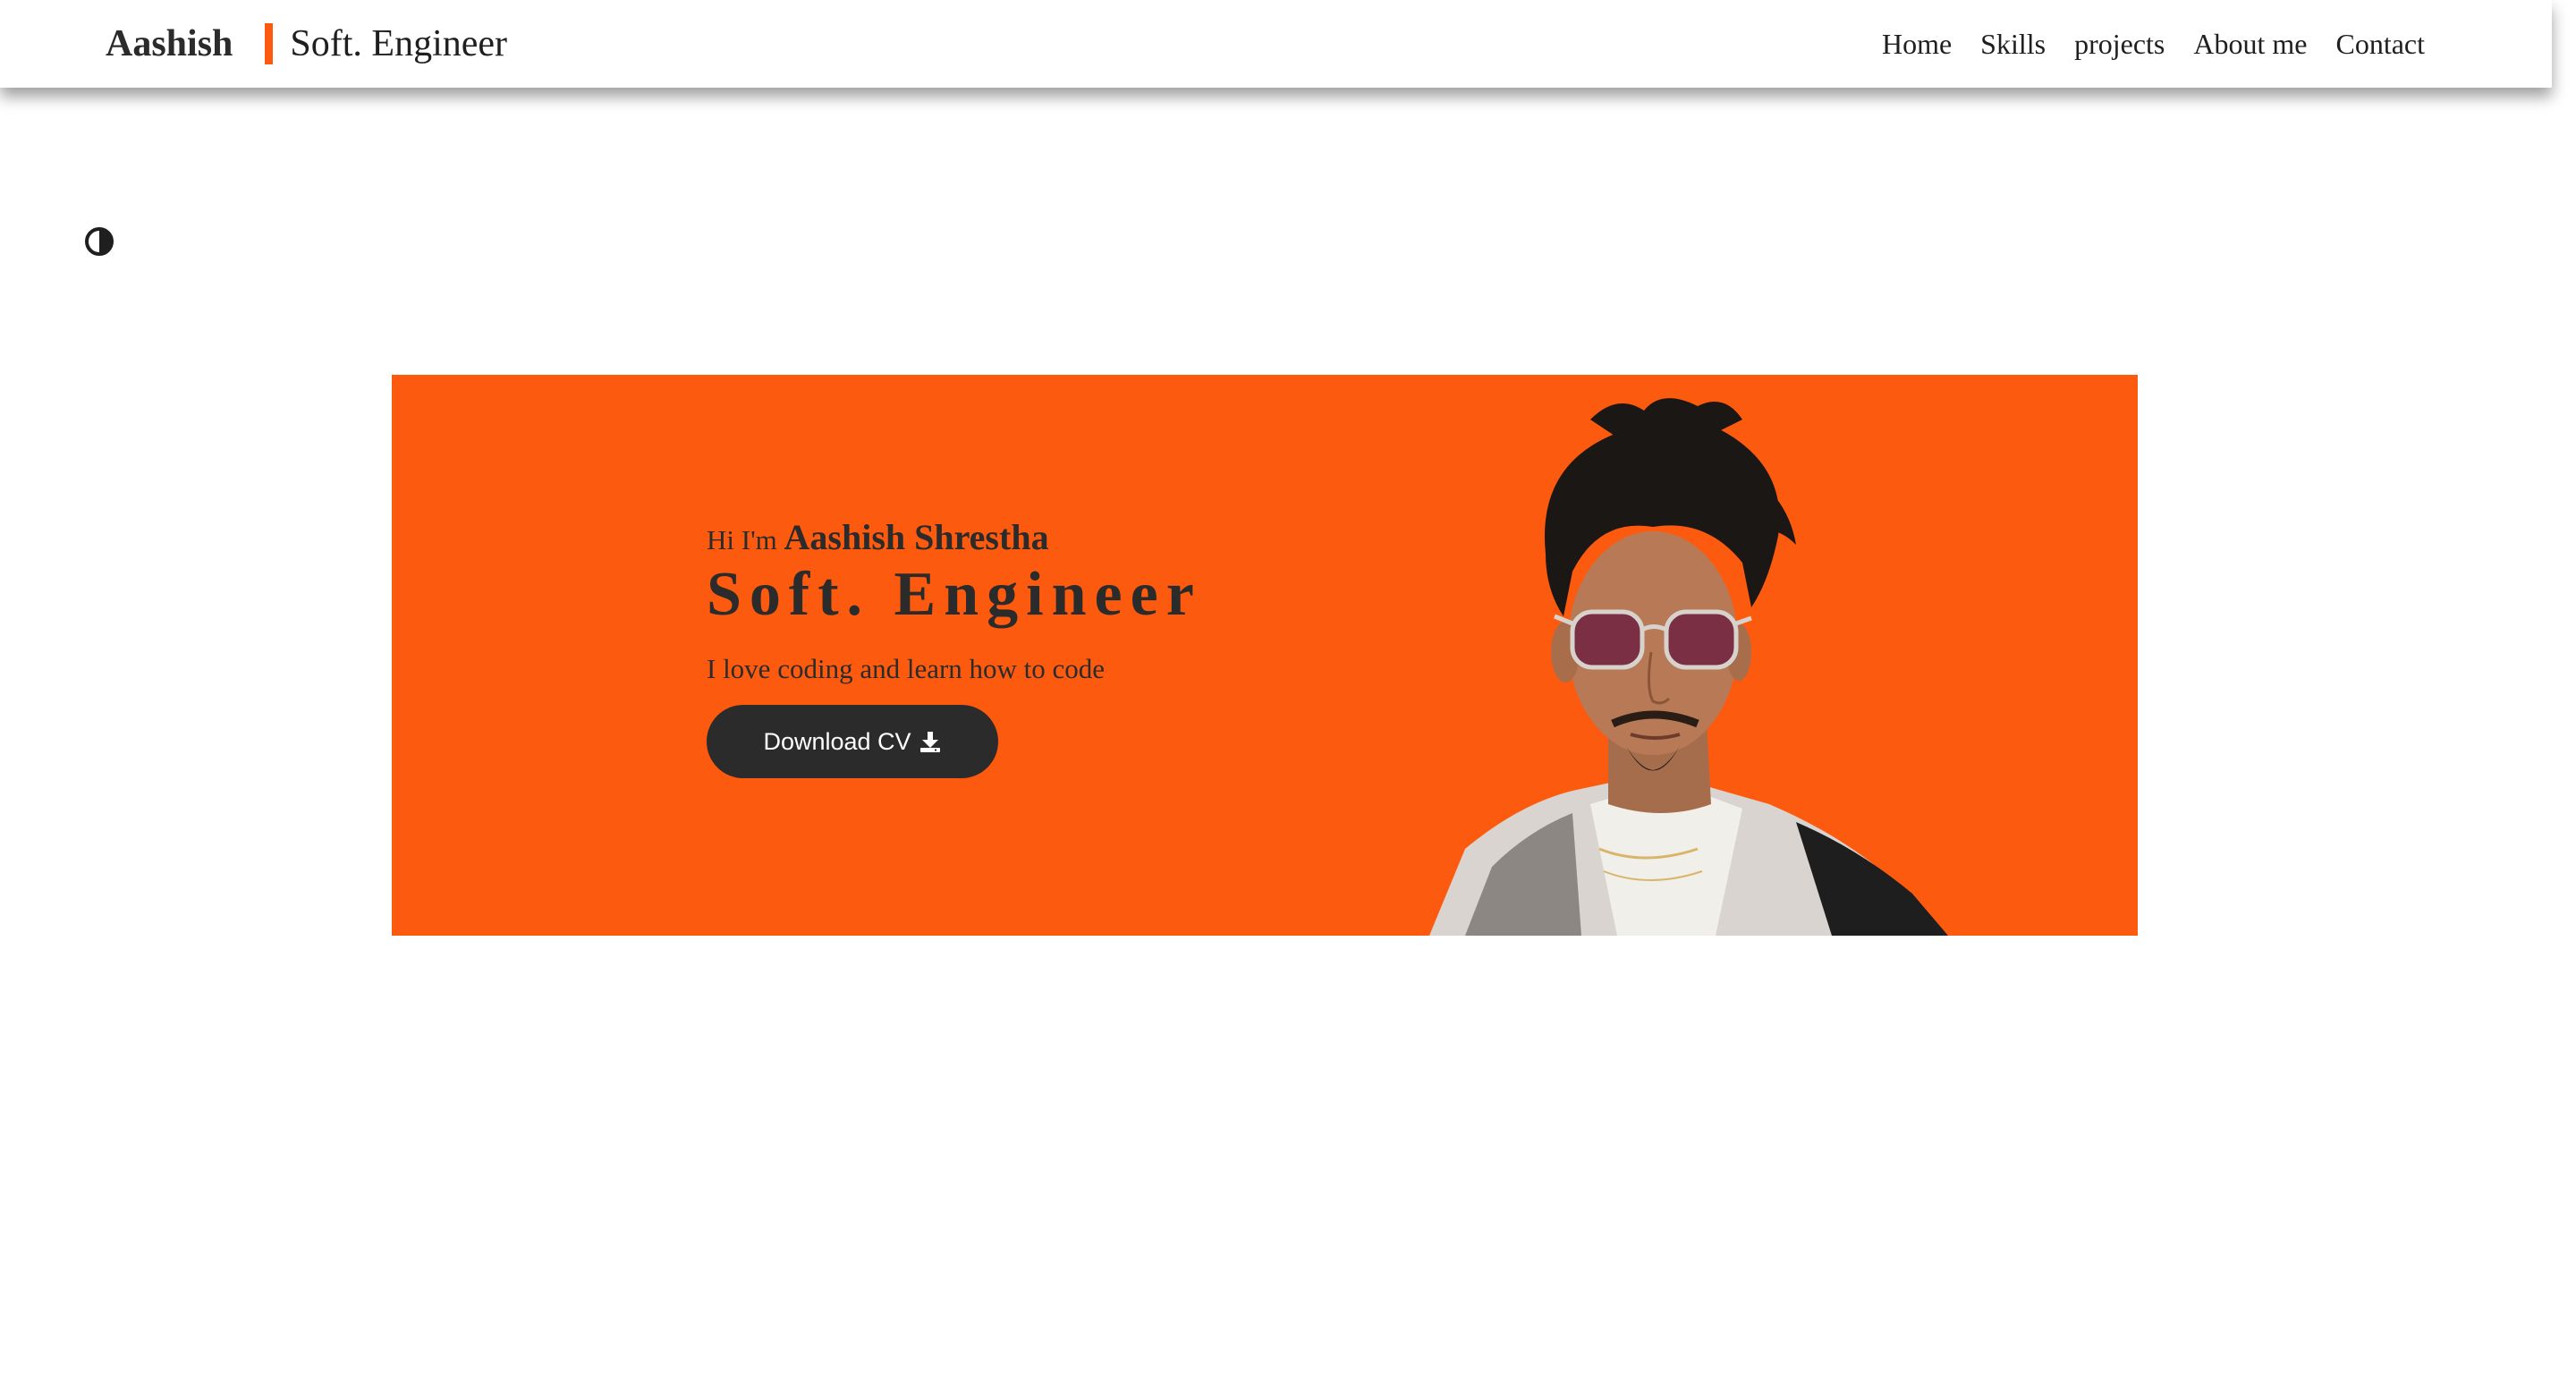 The image size is (2576, 1399). Describe the element at coordinates (399, 43) in the screenshot. I see `brand-role: Soft. Engineer` at that location.